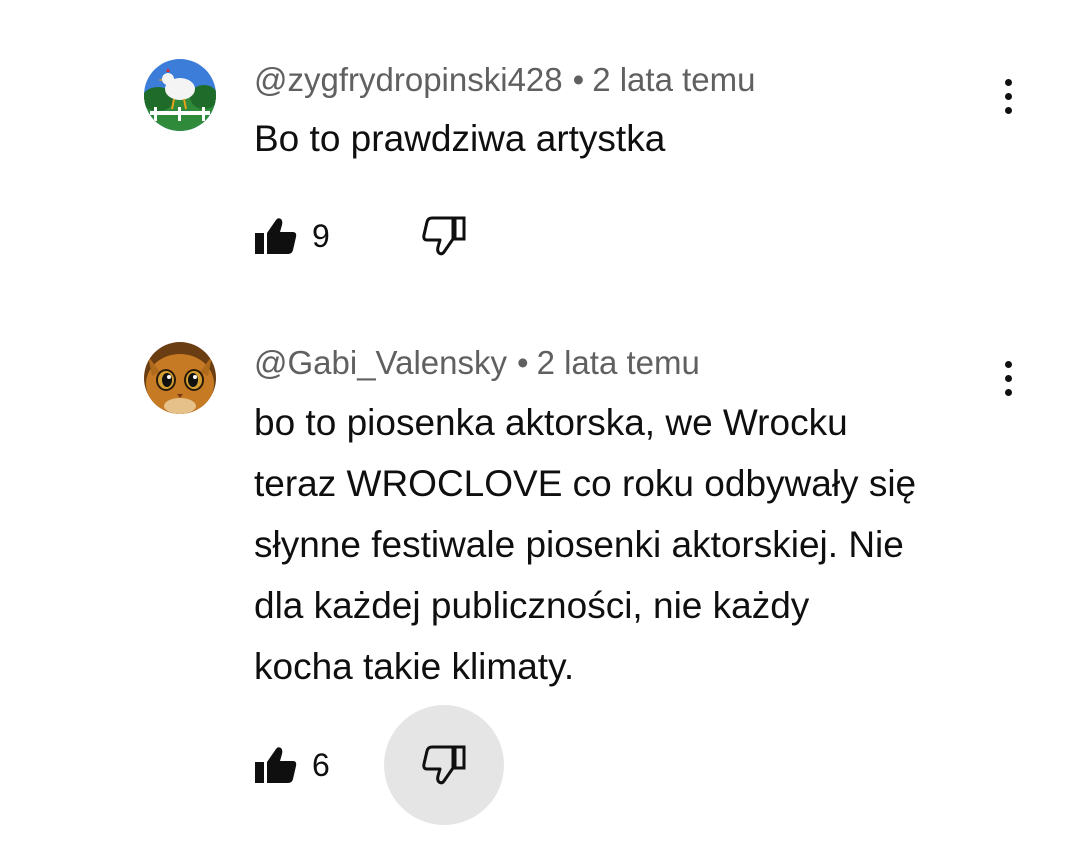  I want to click on comment-text-line: dla każdej publiczności, nie każdy, so click(532, 605).